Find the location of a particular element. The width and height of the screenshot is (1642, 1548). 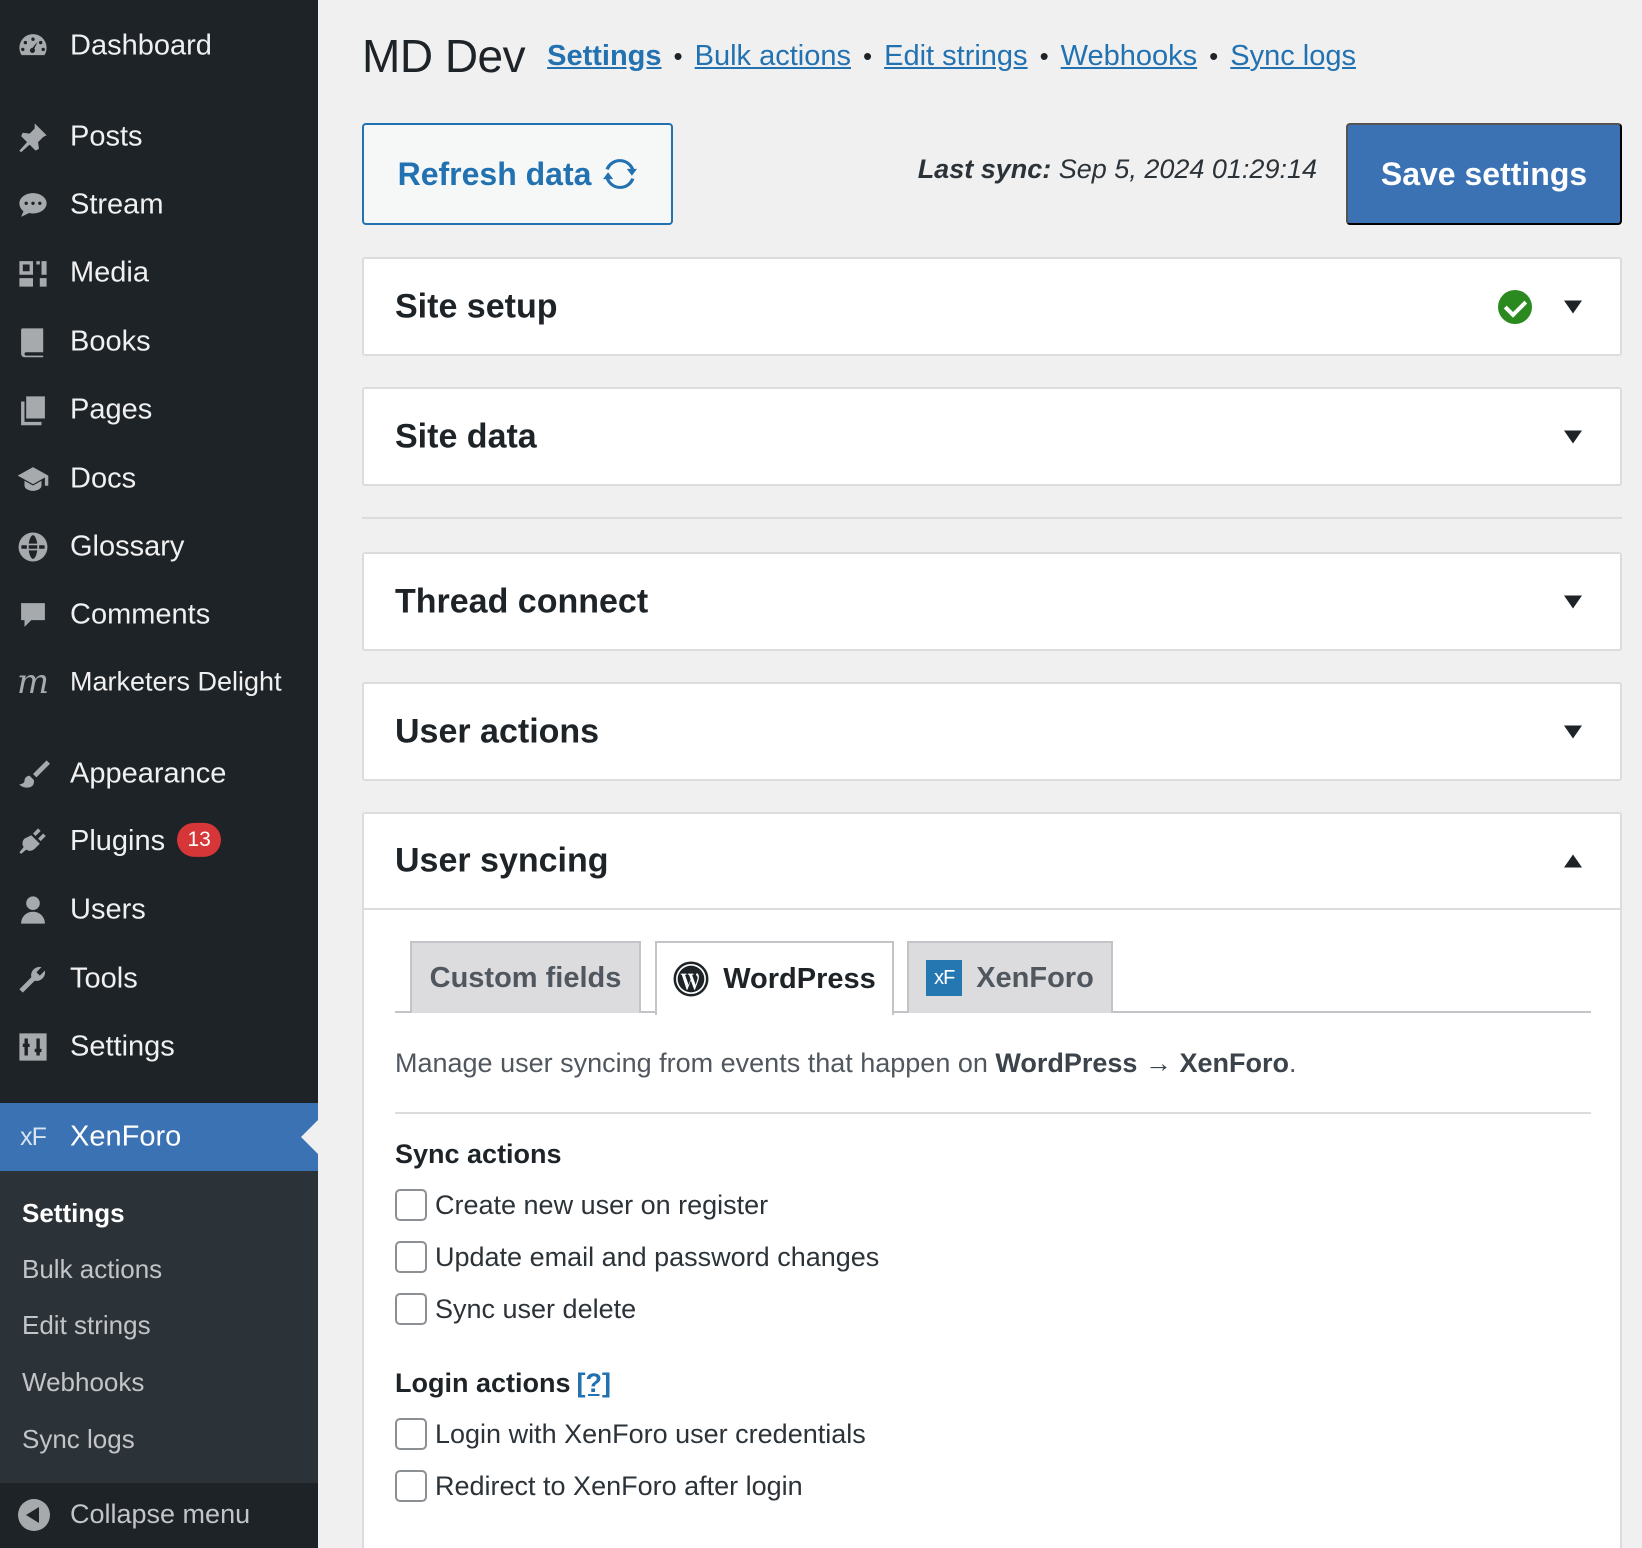

tab-xenforo: xF XenForo is located at coordinates (1010, 977).